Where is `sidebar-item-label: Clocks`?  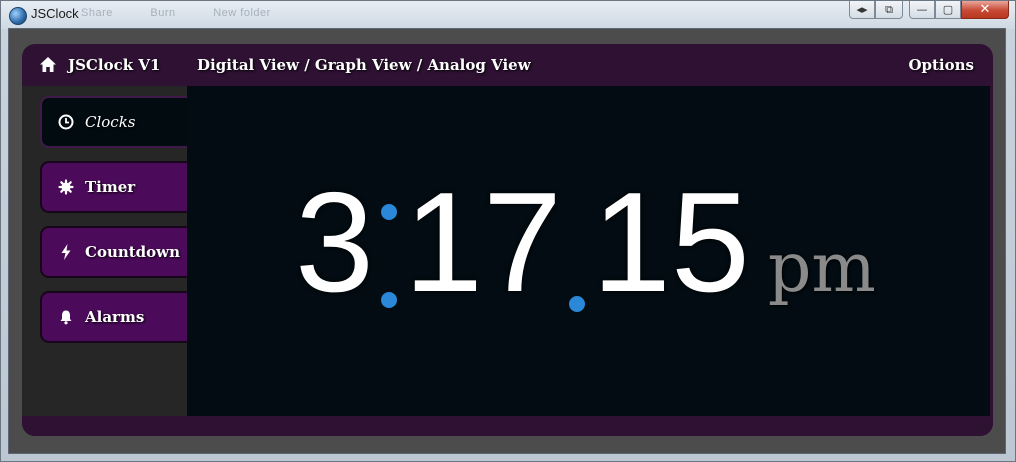
sidebar-item-label: Clocks is located at coordinates (110, 122).